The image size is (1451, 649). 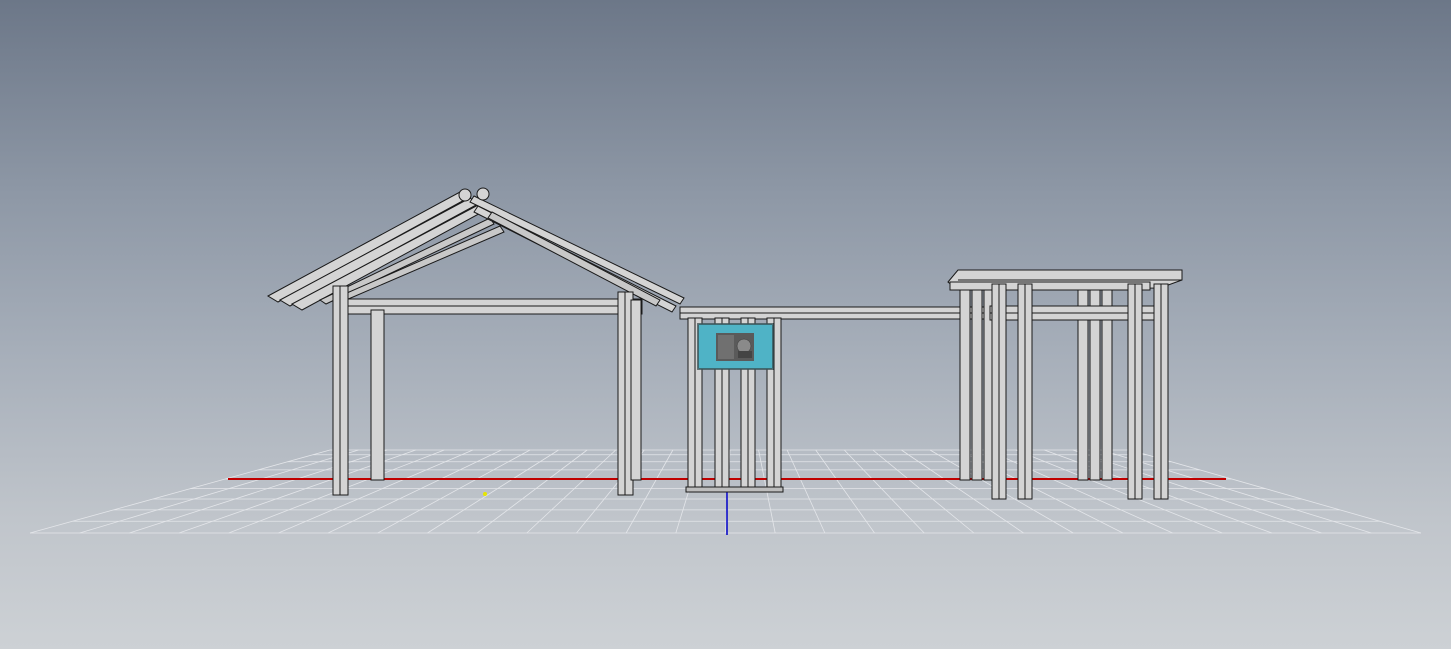 What do you see at coordinates (485, 494) in the screenshot?
I see `origin-marker` at bounding box center [485, 494].